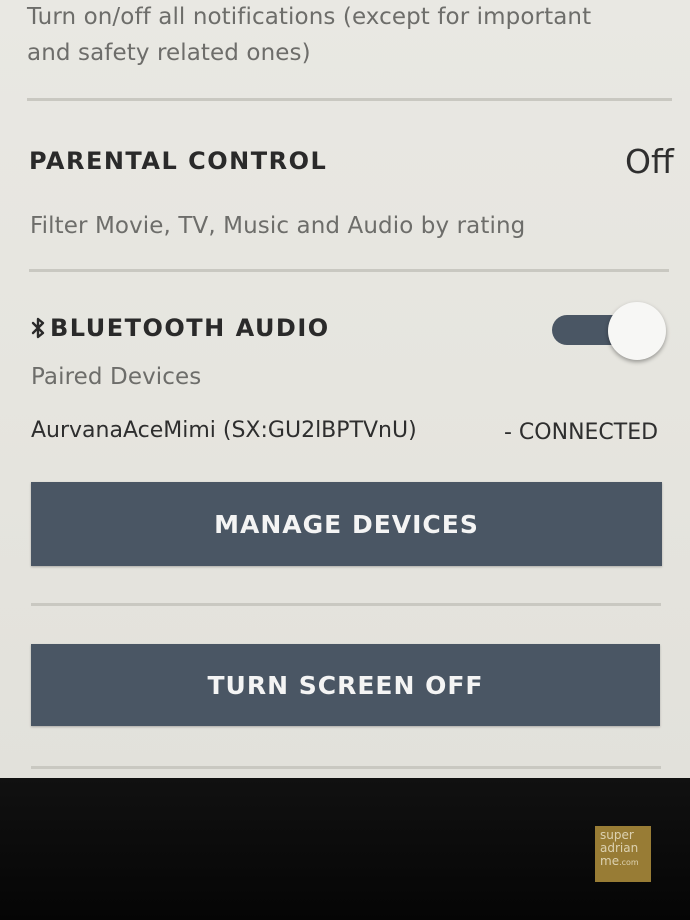 Image resolution: width=690 pixels, height=920 pixels. What do you see at coordinates (116, 377) in the screenshot?
I see `paired-devices-label: Paired Devices` at bounding box center [116, 377].